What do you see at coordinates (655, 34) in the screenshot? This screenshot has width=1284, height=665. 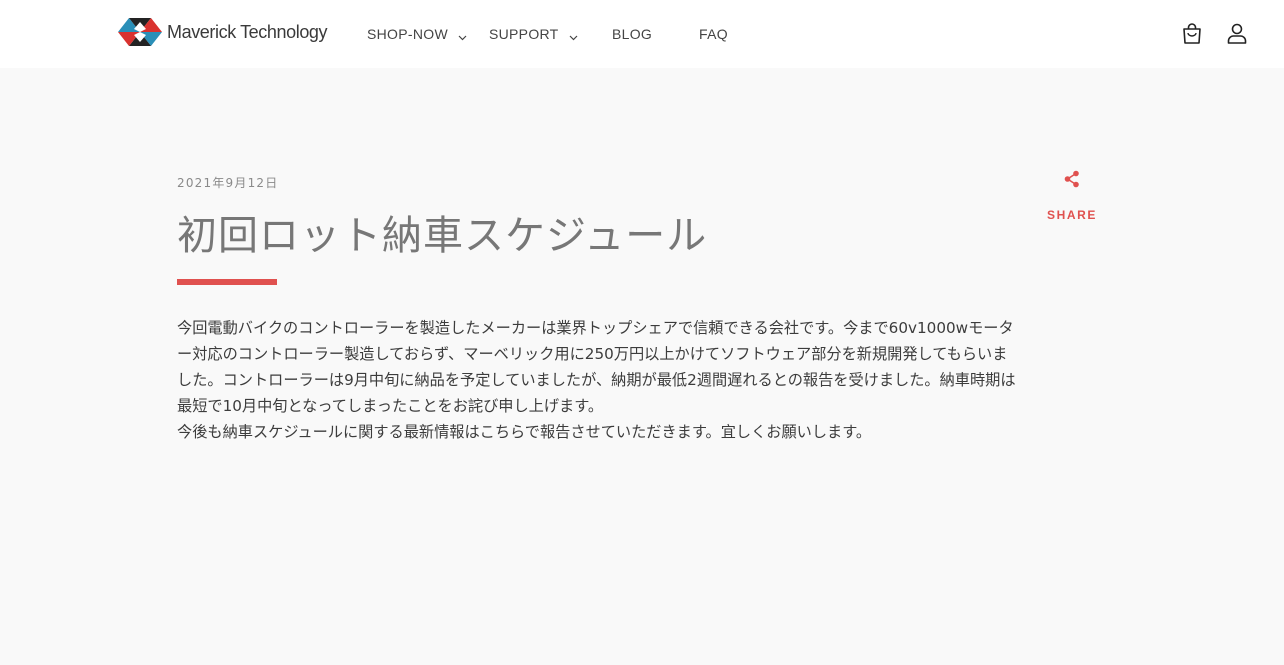 I see `nav-item-blog: BLOG` at bounding box center [655, 34].